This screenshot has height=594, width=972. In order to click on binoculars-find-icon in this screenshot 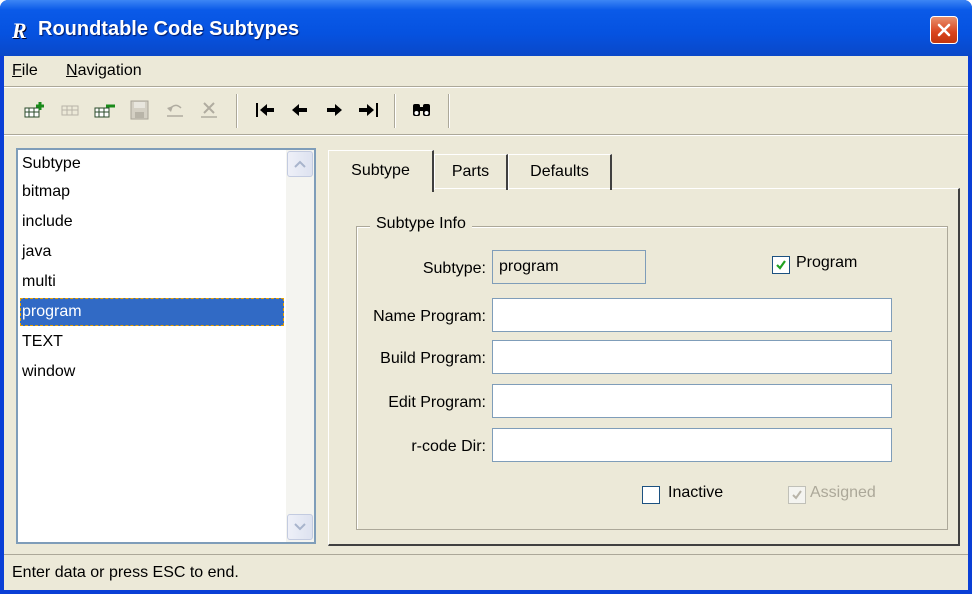, I will do `click(421, 110)`.